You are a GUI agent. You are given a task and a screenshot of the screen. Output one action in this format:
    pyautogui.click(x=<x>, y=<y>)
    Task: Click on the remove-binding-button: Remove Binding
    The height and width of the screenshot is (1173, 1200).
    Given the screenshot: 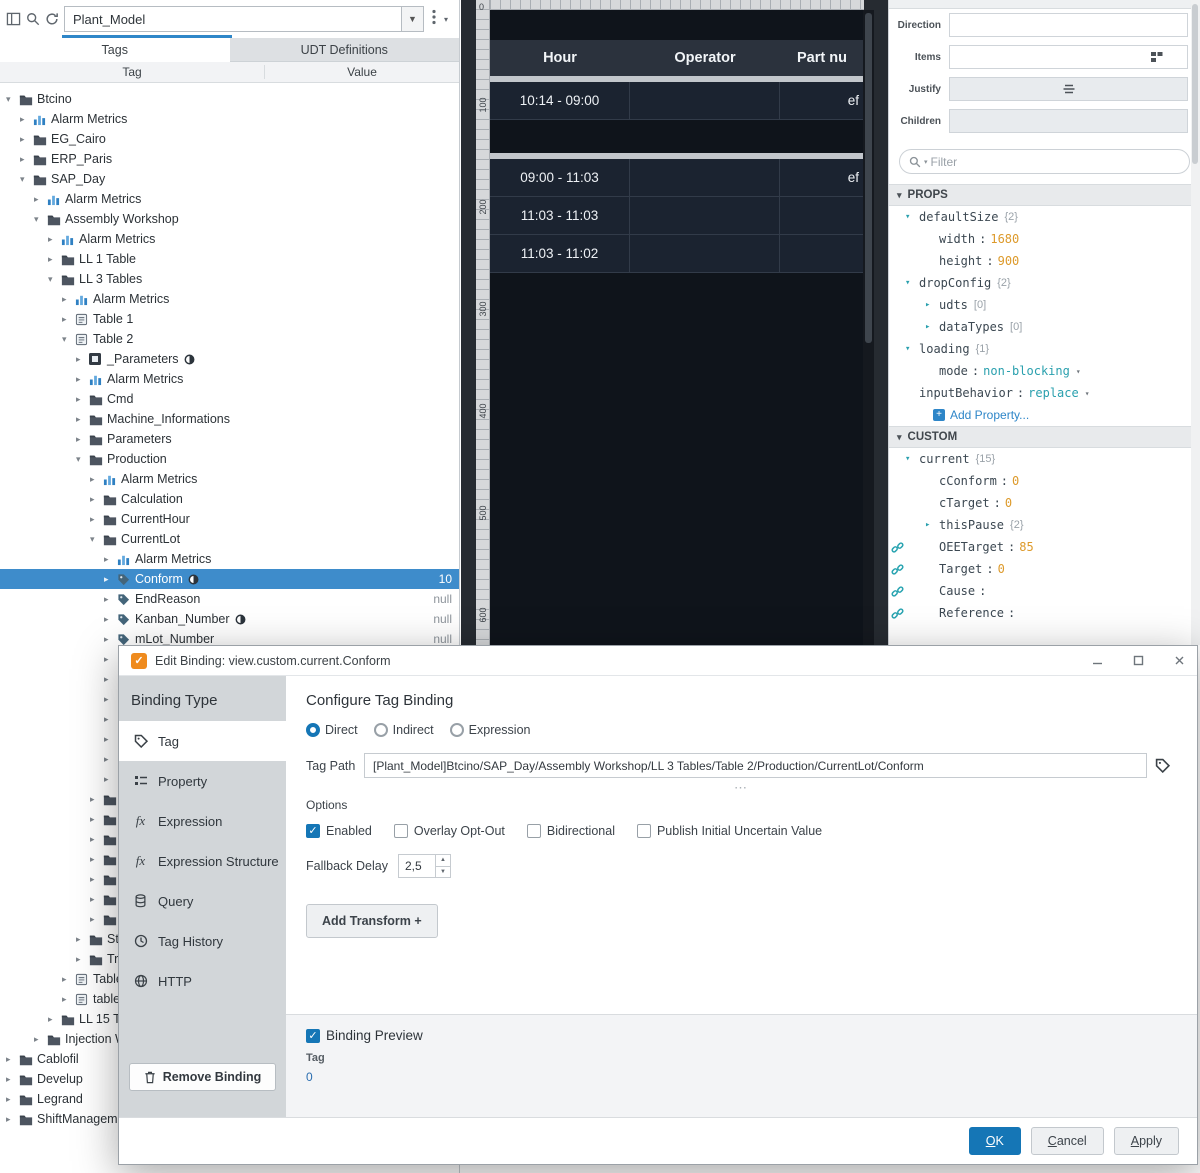 What is the action you would take?
    pyautogui.click(x=202, y=1077)
    